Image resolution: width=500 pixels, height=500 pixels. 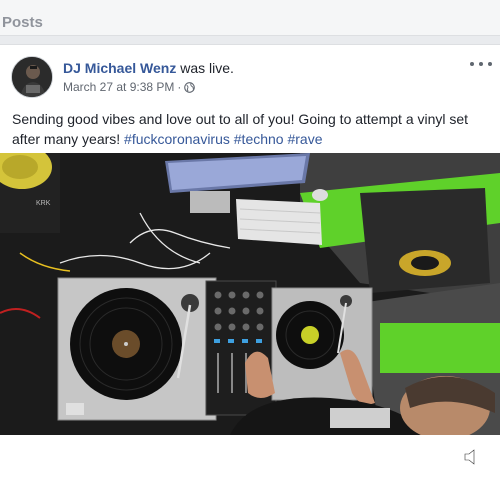 I want to click on post-meta: March 27 at 9:38 PM ·, so click(x=129, y=87).